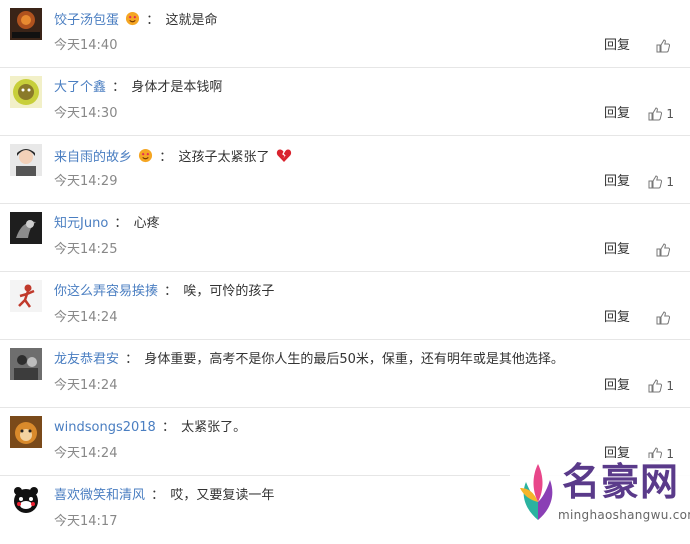 The height and width of the screenshot is (544, 690). What do you see at coordinates (229, 291) in the screenshot?
I see `comment-text: 唉，可怜的孩子` at bounding box center [229, 291].